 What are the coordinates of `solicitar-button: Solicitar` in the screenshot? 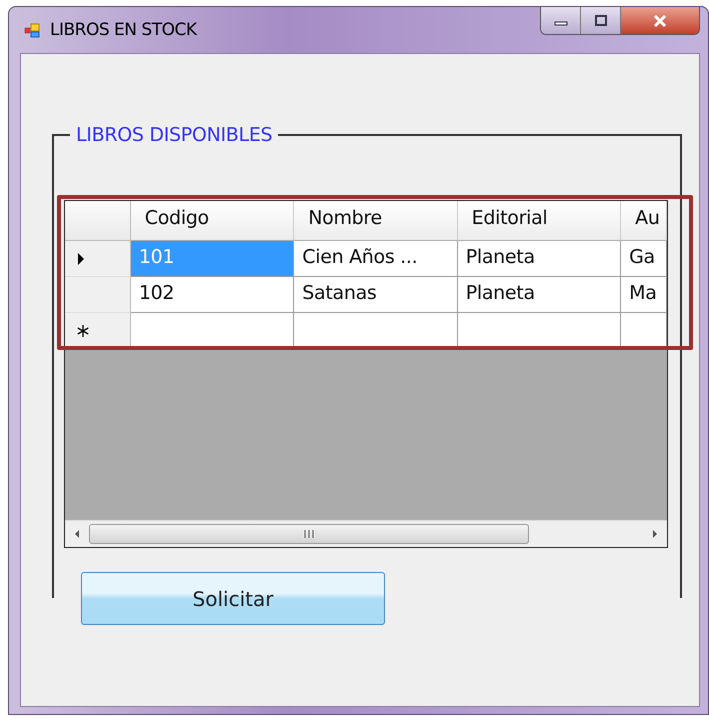 It's located at (233, 598).